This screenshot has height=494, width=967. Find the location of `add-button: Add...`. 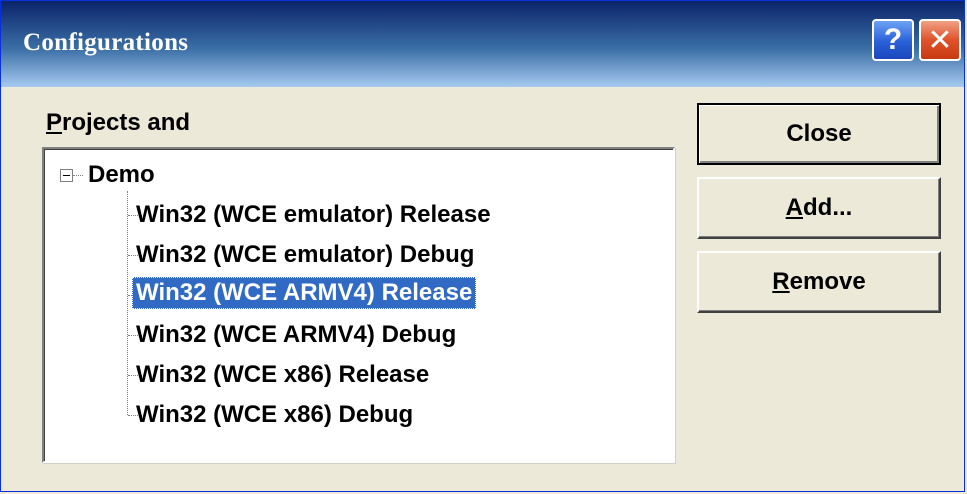

add-button: Add... is located at coordinates (819, 208).